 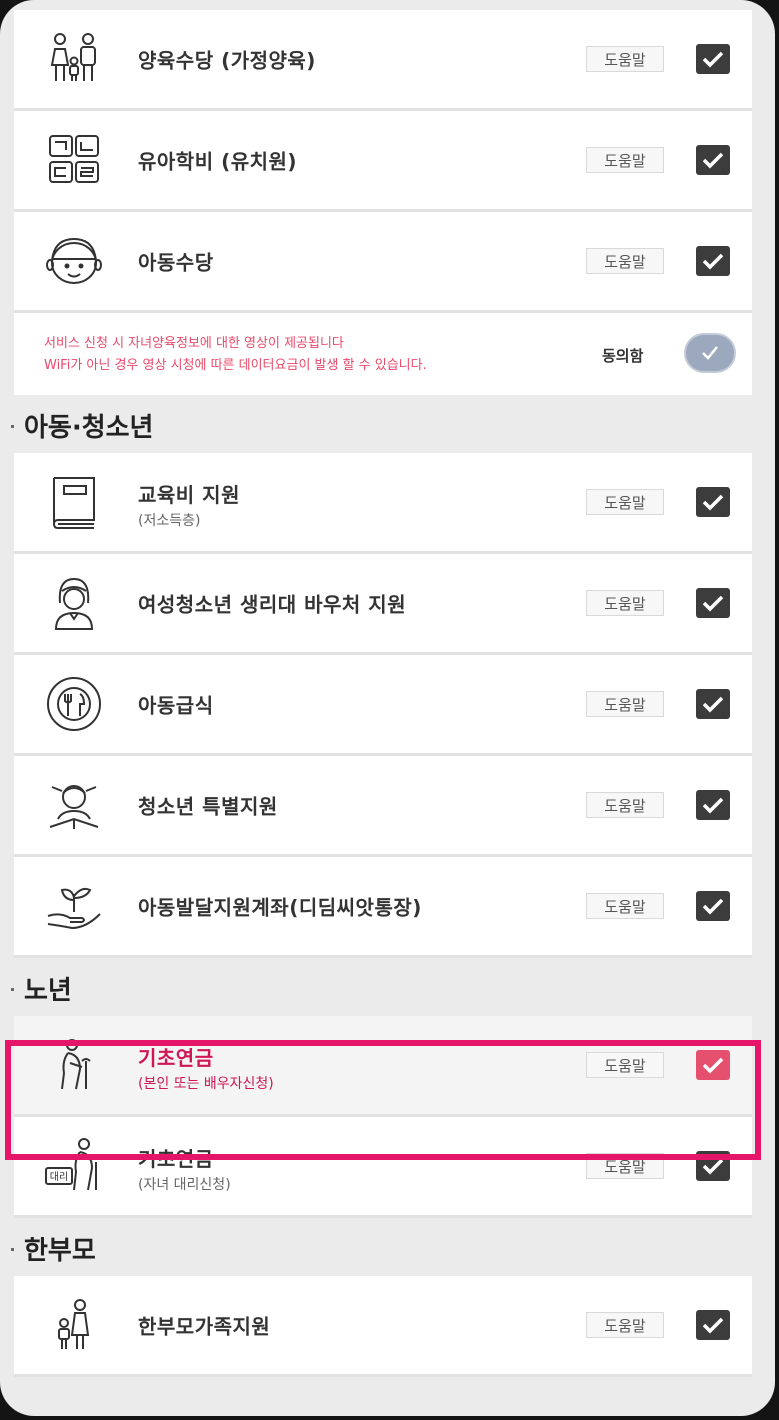 I want to click on item-subtitle: (본인 또는 배우자신청), so click(x=206, y=1084).